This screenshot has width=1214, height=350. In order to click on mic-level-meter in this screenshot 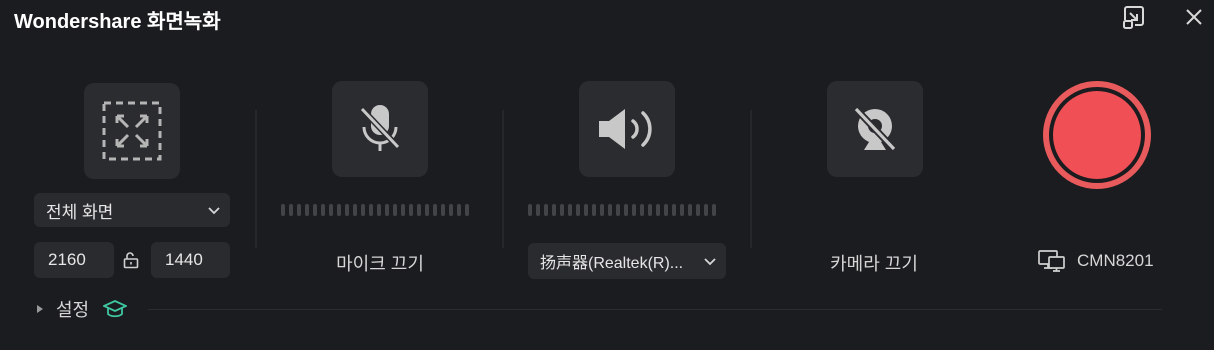, I will do `click(375, 210)`.